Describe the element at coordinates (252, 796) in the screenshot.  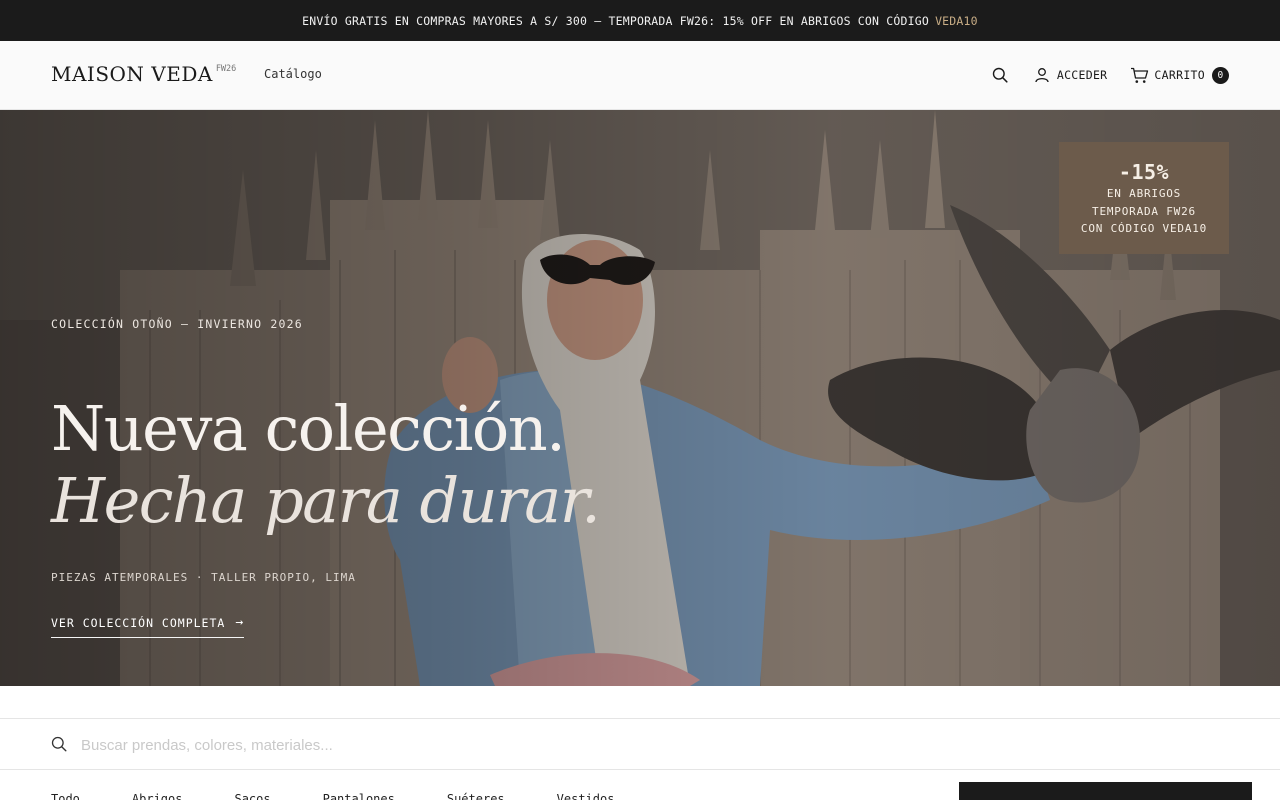
I see `filter-blazers: Sacos` at that location.